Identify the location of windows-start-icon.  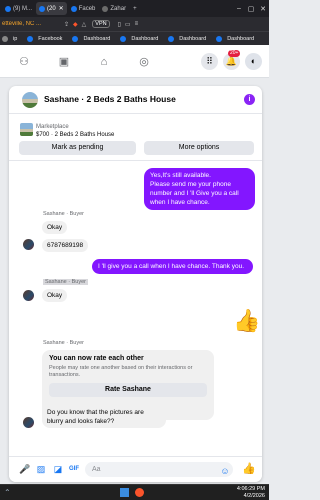
(124, 492).